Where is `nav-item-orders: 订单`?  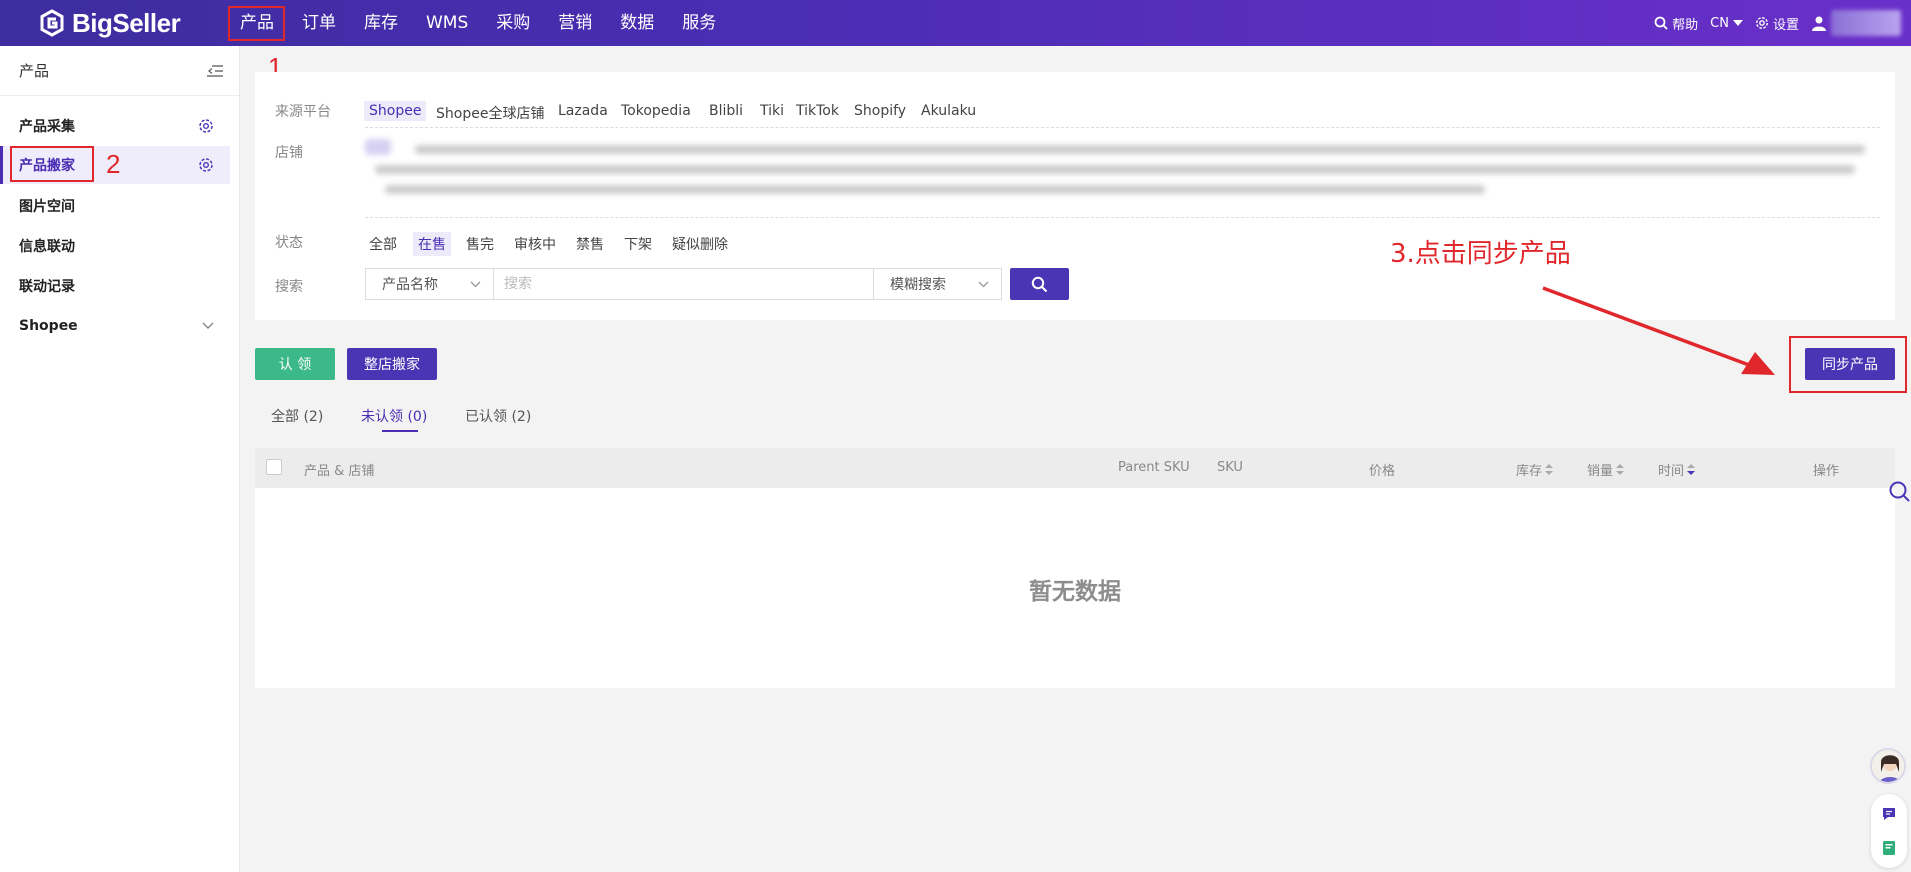 nav-item-orders: 订单 is located at coordinates (319, 23).